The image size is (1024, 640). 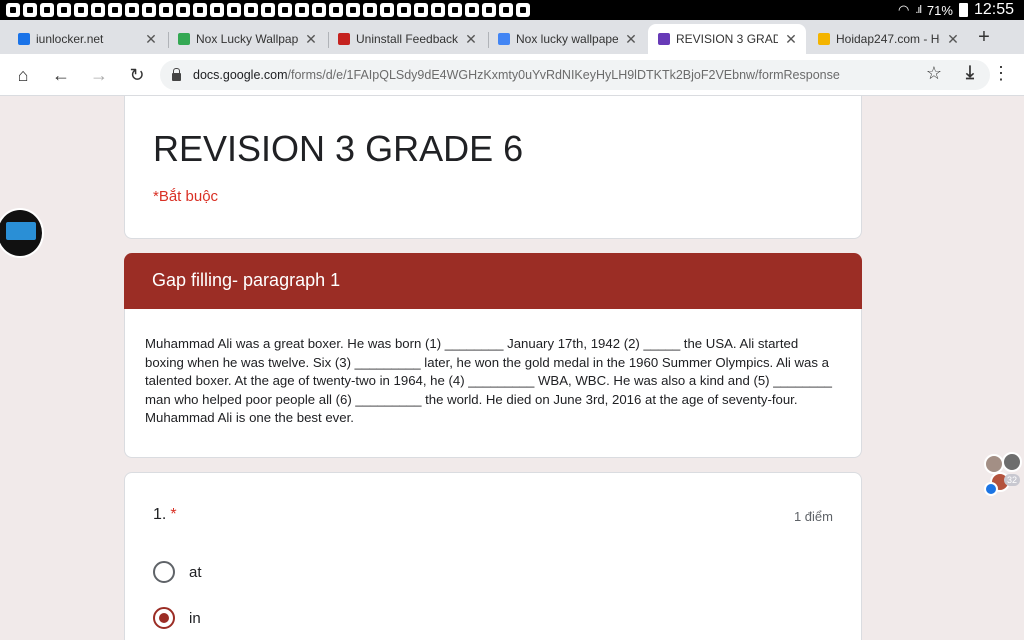 What do you see at coordinates (177, 618) in the screenshot?
I see `option-in: in` at bounding box center [177, 618].